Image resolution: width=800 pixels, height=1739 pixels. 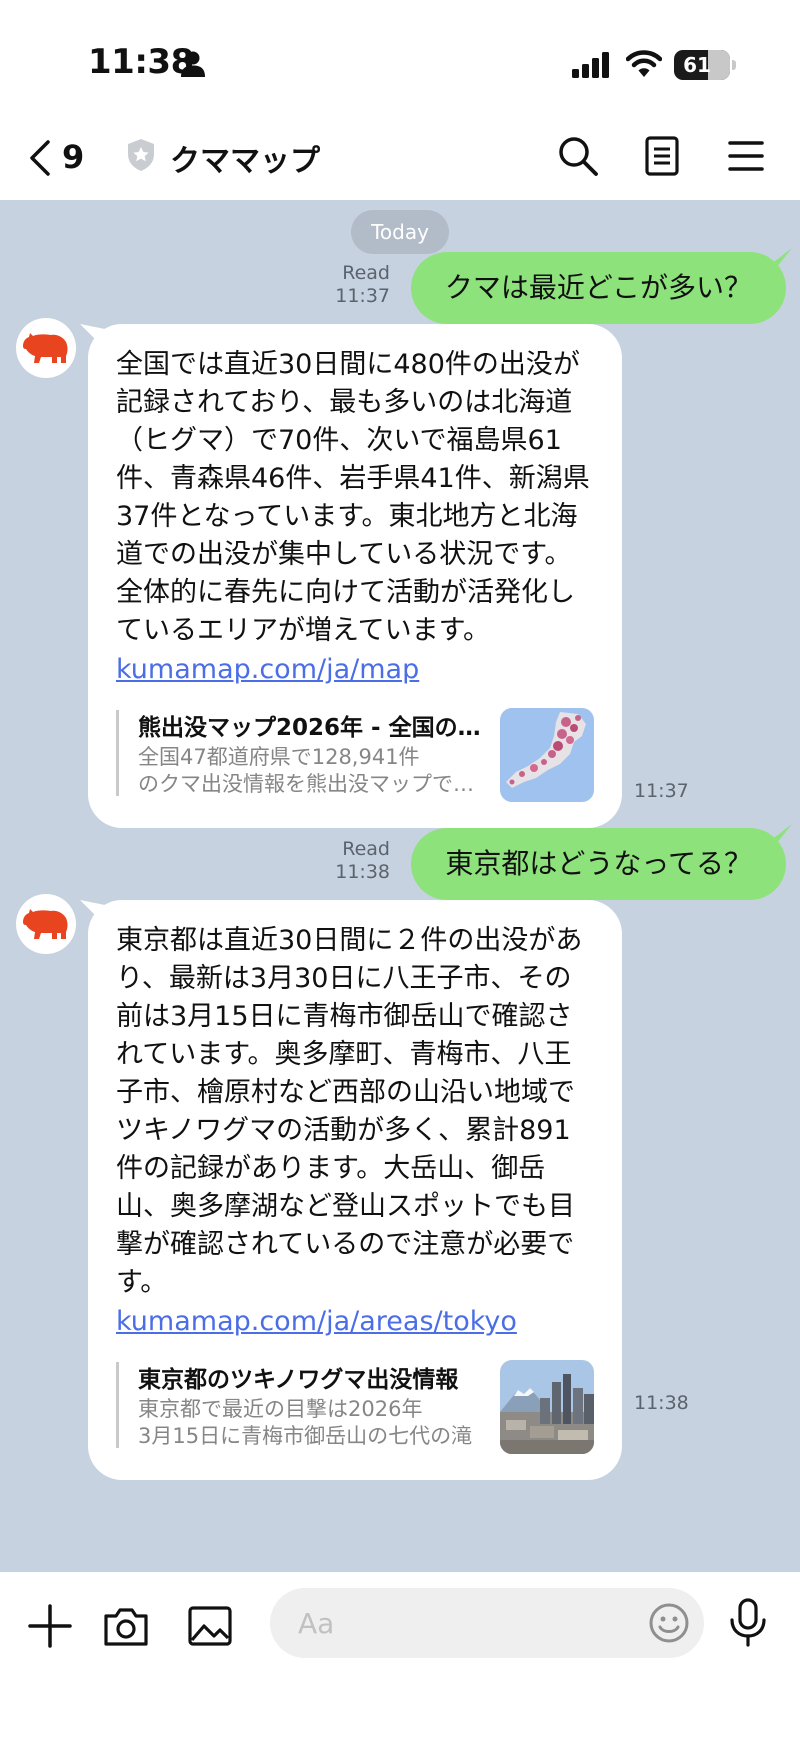 What do you see at coordinates (312, 784) in the screenshot?
I see `preview-desc-line: のクマ出没情報を熊出没マップで確認` at bounding box center [312, 784].